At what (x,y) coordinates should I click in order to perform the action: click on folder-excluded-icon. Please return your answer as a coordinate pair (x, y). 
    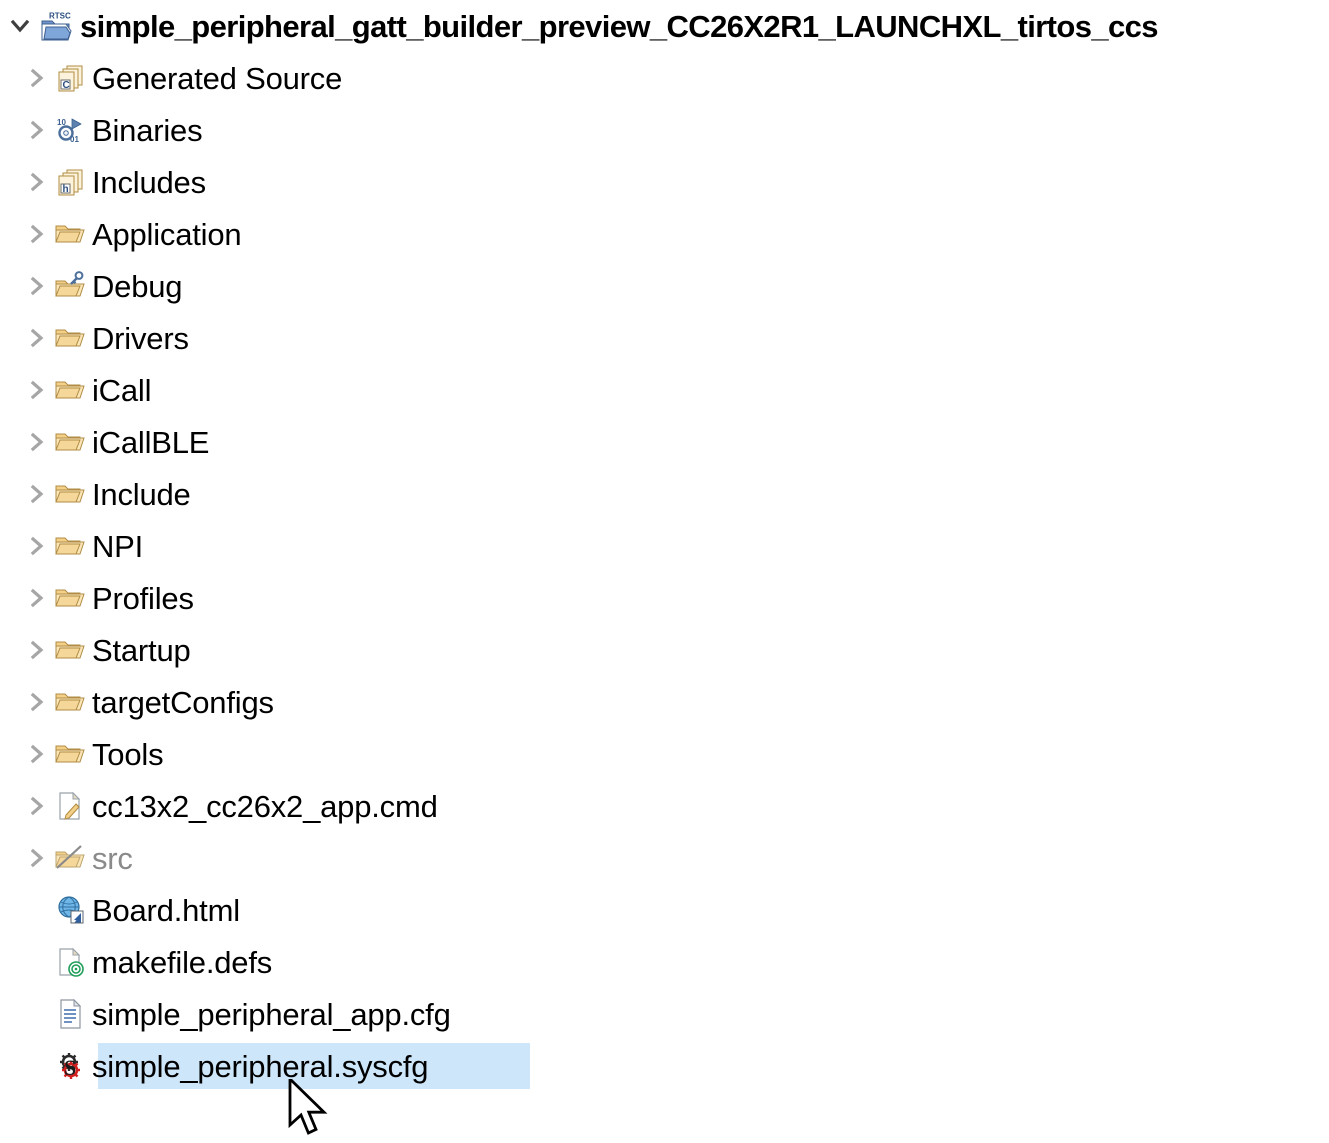
    Looking at the image, I should click on (73, 858).